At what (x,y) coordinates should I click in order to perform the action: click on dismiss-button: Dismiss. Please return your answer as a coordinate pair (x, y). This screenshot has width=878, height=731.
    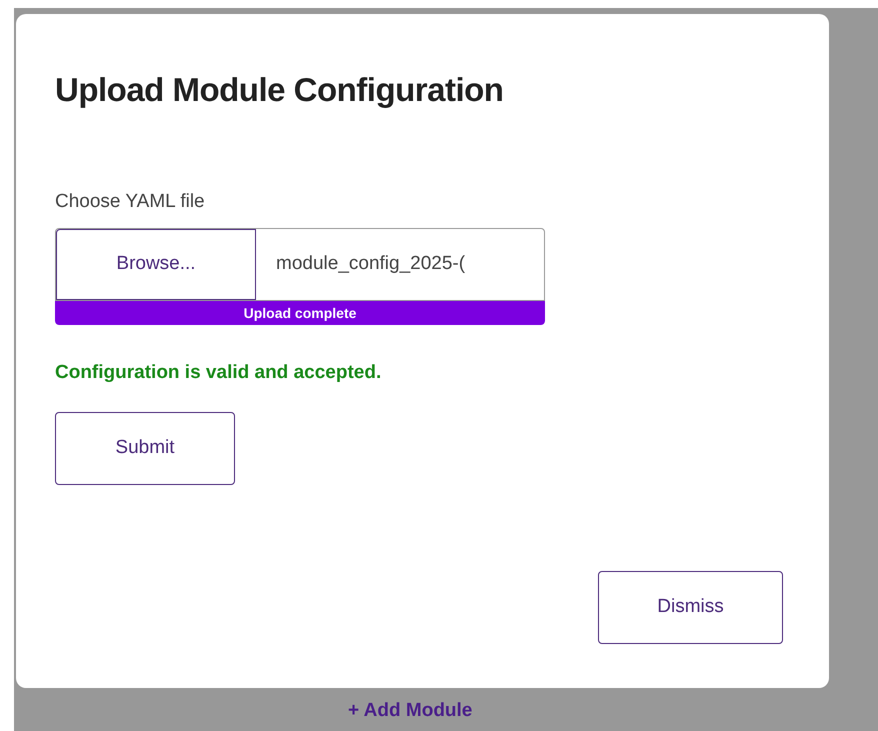
    Looking at the image, I should click on (690, 607).